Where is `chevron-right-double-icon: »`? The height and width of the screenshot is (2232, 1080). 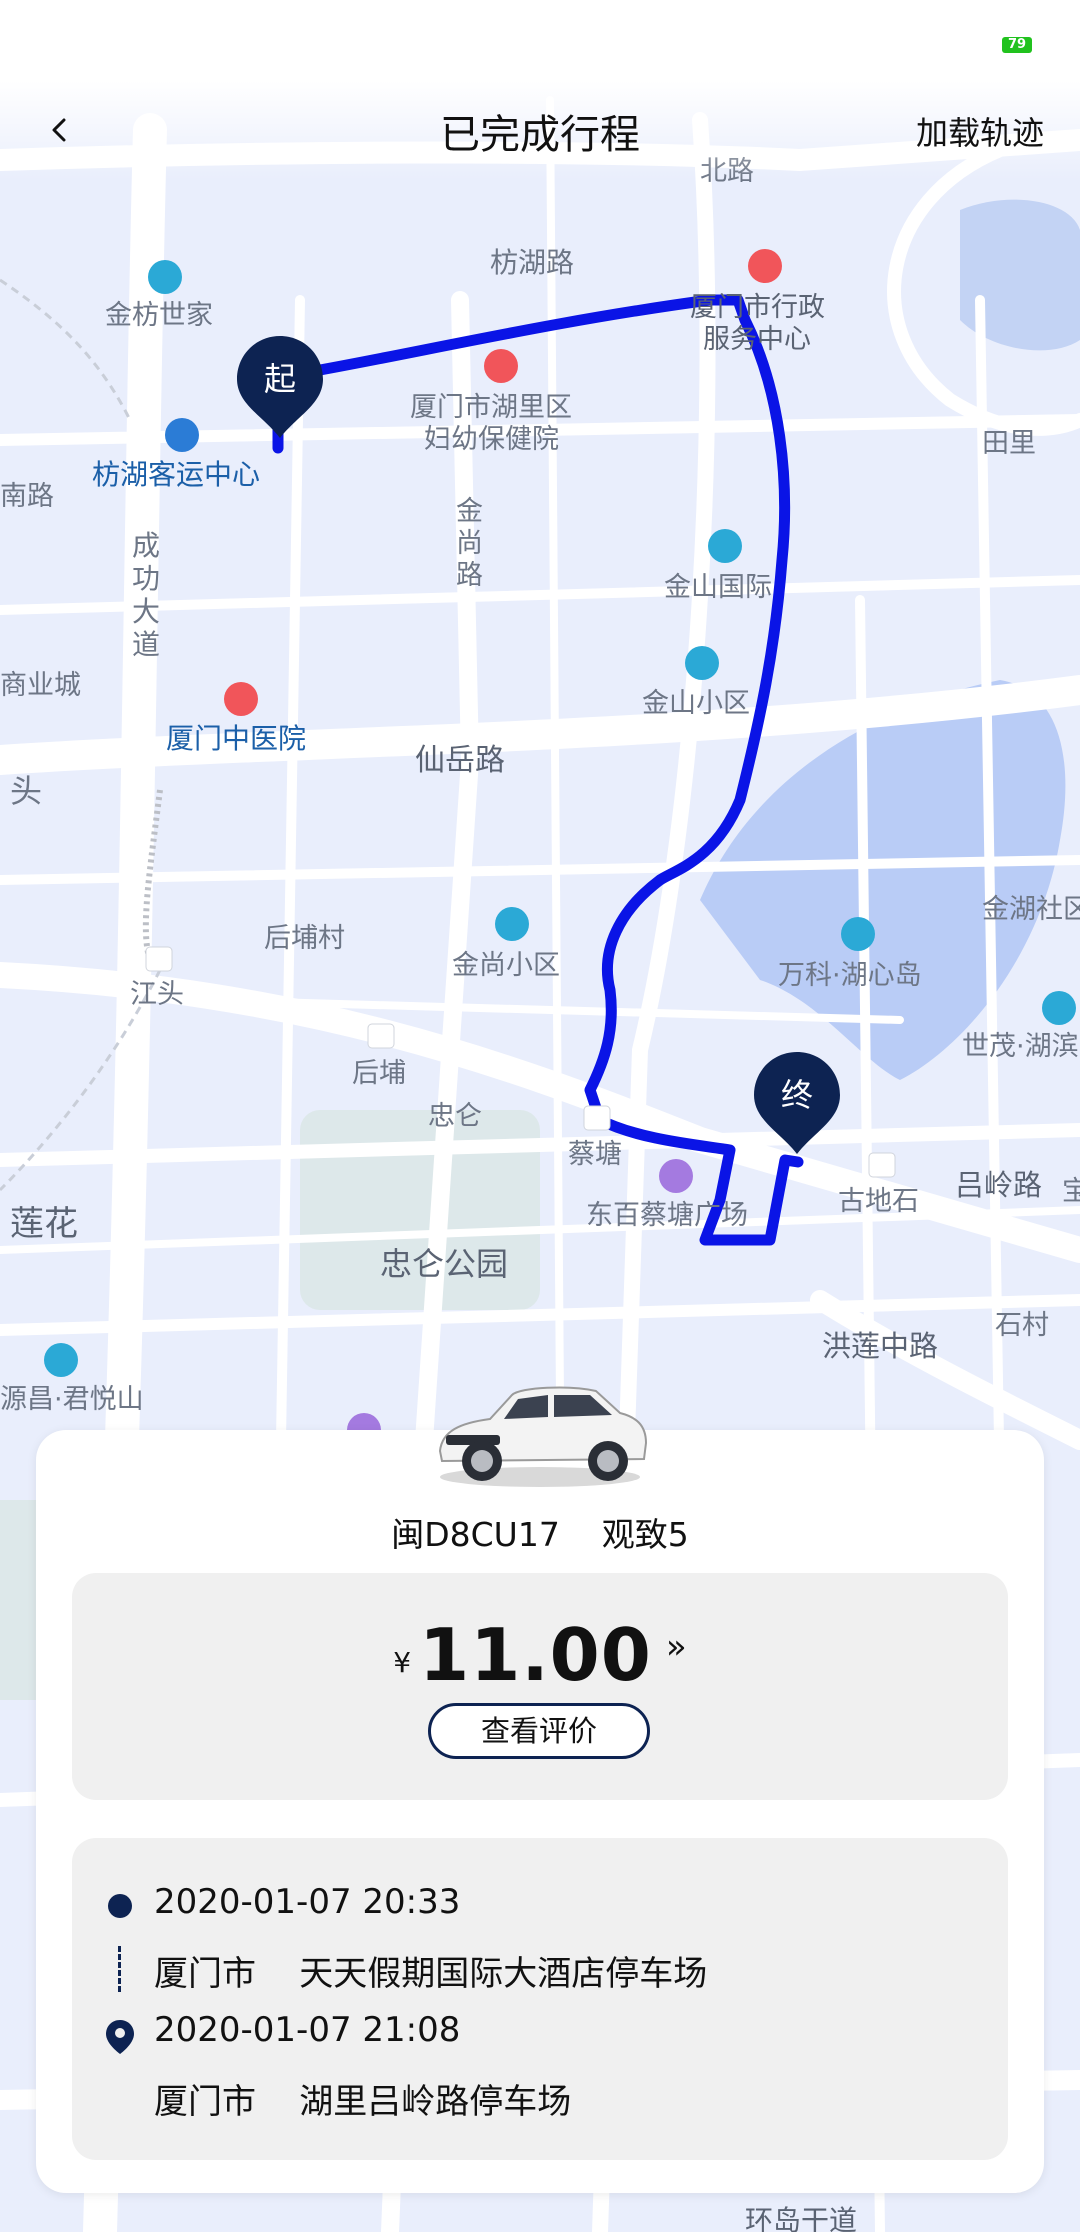 chevron-right-double-icon: » is located at coordinates (676, 1647).